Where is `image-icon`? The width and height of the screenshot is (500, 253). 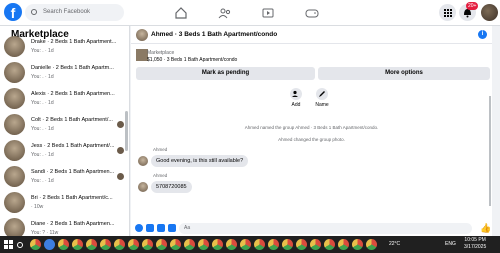 image-icon is located at coordinates (150, 228).